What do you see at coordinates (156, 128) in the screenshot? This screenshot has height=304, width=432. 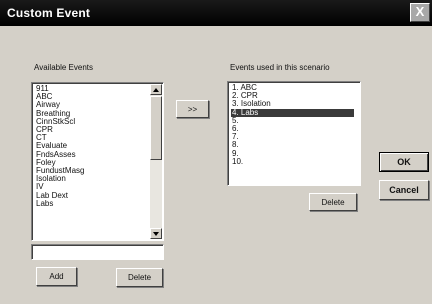 I see `scroll-thumb` at bounding box center [156, 128].